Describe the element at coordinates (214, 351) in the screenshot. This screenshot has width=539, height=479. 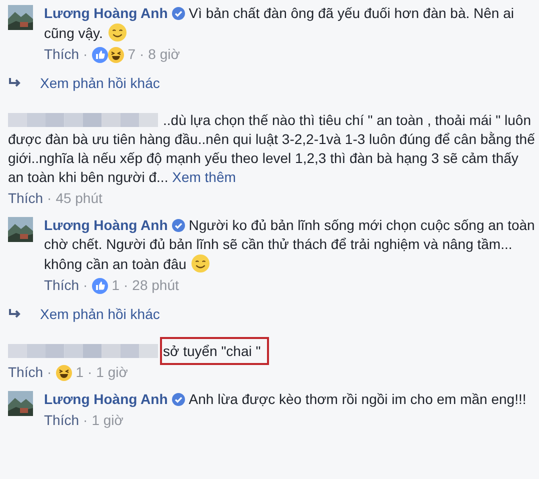
I see `comment-text: sở tuyển "chai "` at that location.